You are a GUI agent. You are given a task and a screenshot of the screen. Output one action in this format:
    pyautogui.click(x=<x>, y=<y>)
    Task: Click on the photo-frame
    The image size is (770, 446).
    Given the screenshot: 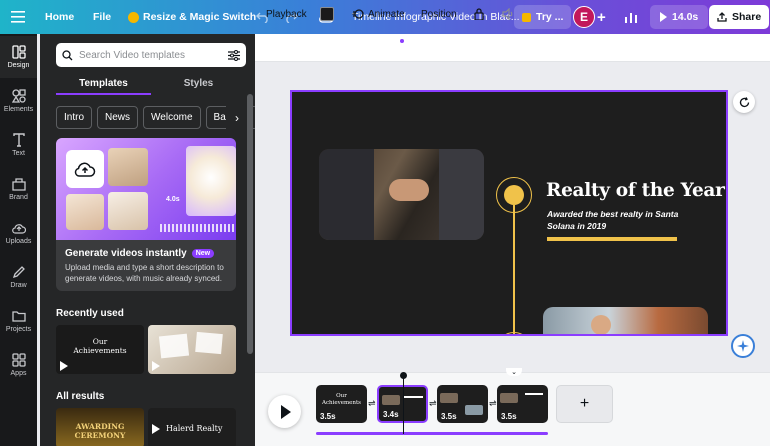 What is the action you would take?
    pyautogui.click(x=174, y=346)
    